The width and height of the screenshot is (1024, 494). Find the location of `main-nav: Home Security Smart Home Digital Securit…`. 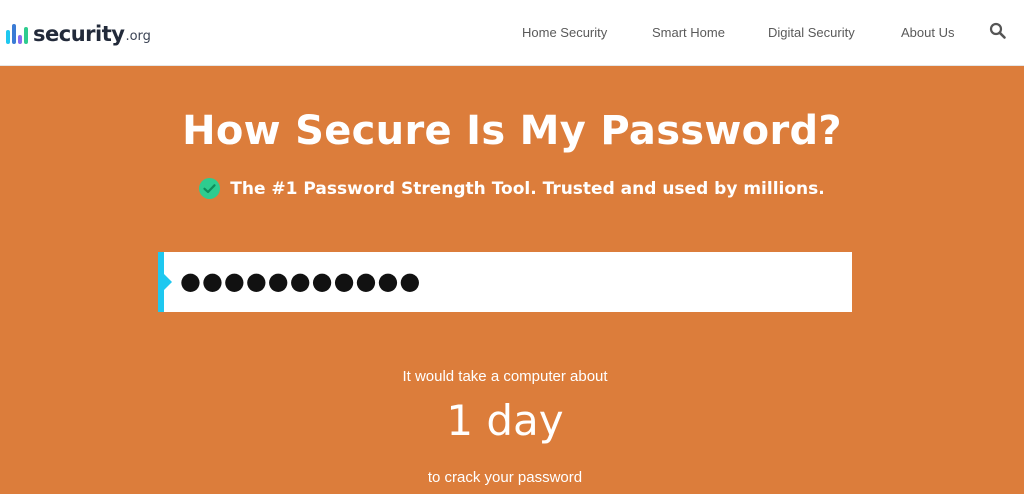

main-nav: Home Security Smart Home Digital Securit… is located at coordinates (512, 33).